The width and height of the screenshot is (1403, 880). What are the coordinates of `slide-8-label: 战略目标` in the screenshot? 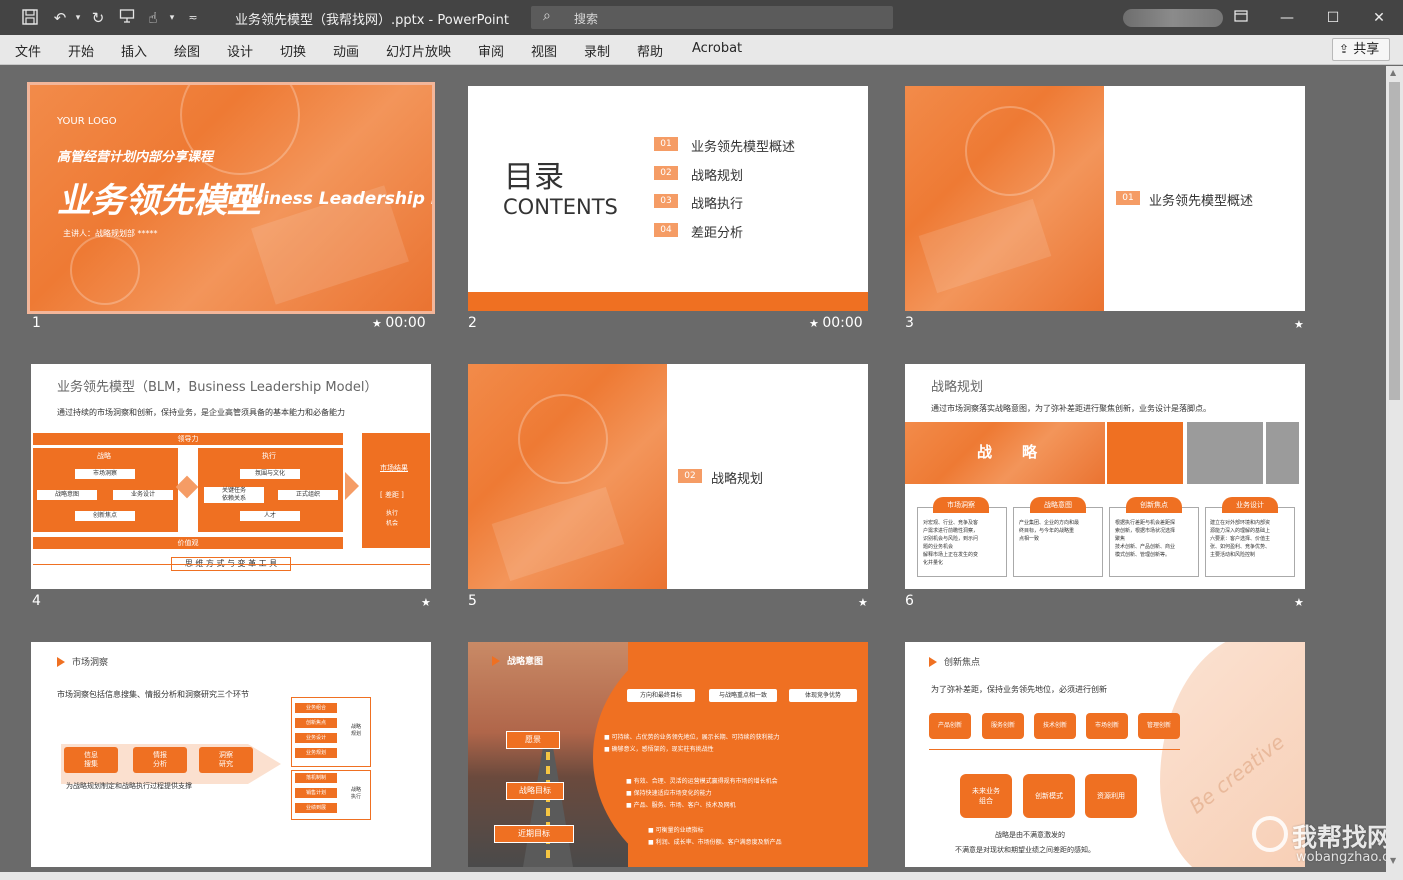 It's located at (535, 791).